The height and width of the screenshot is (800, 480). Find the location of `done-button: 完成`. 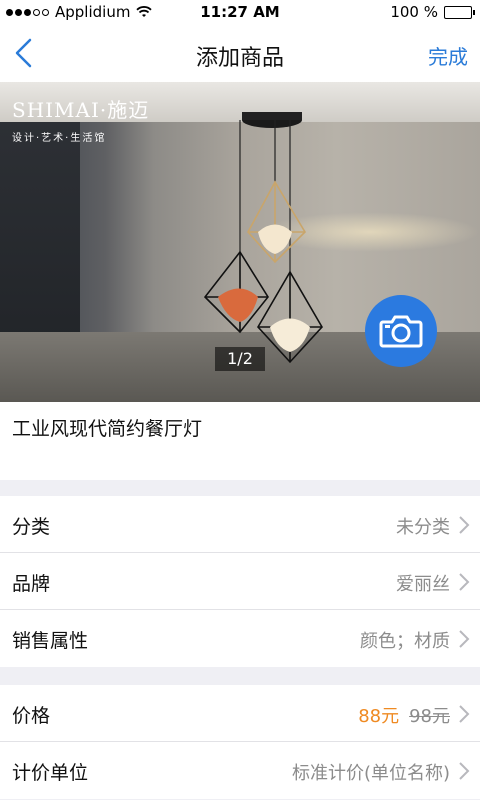

done-button: 完成 is located at coordinates (448, 55).